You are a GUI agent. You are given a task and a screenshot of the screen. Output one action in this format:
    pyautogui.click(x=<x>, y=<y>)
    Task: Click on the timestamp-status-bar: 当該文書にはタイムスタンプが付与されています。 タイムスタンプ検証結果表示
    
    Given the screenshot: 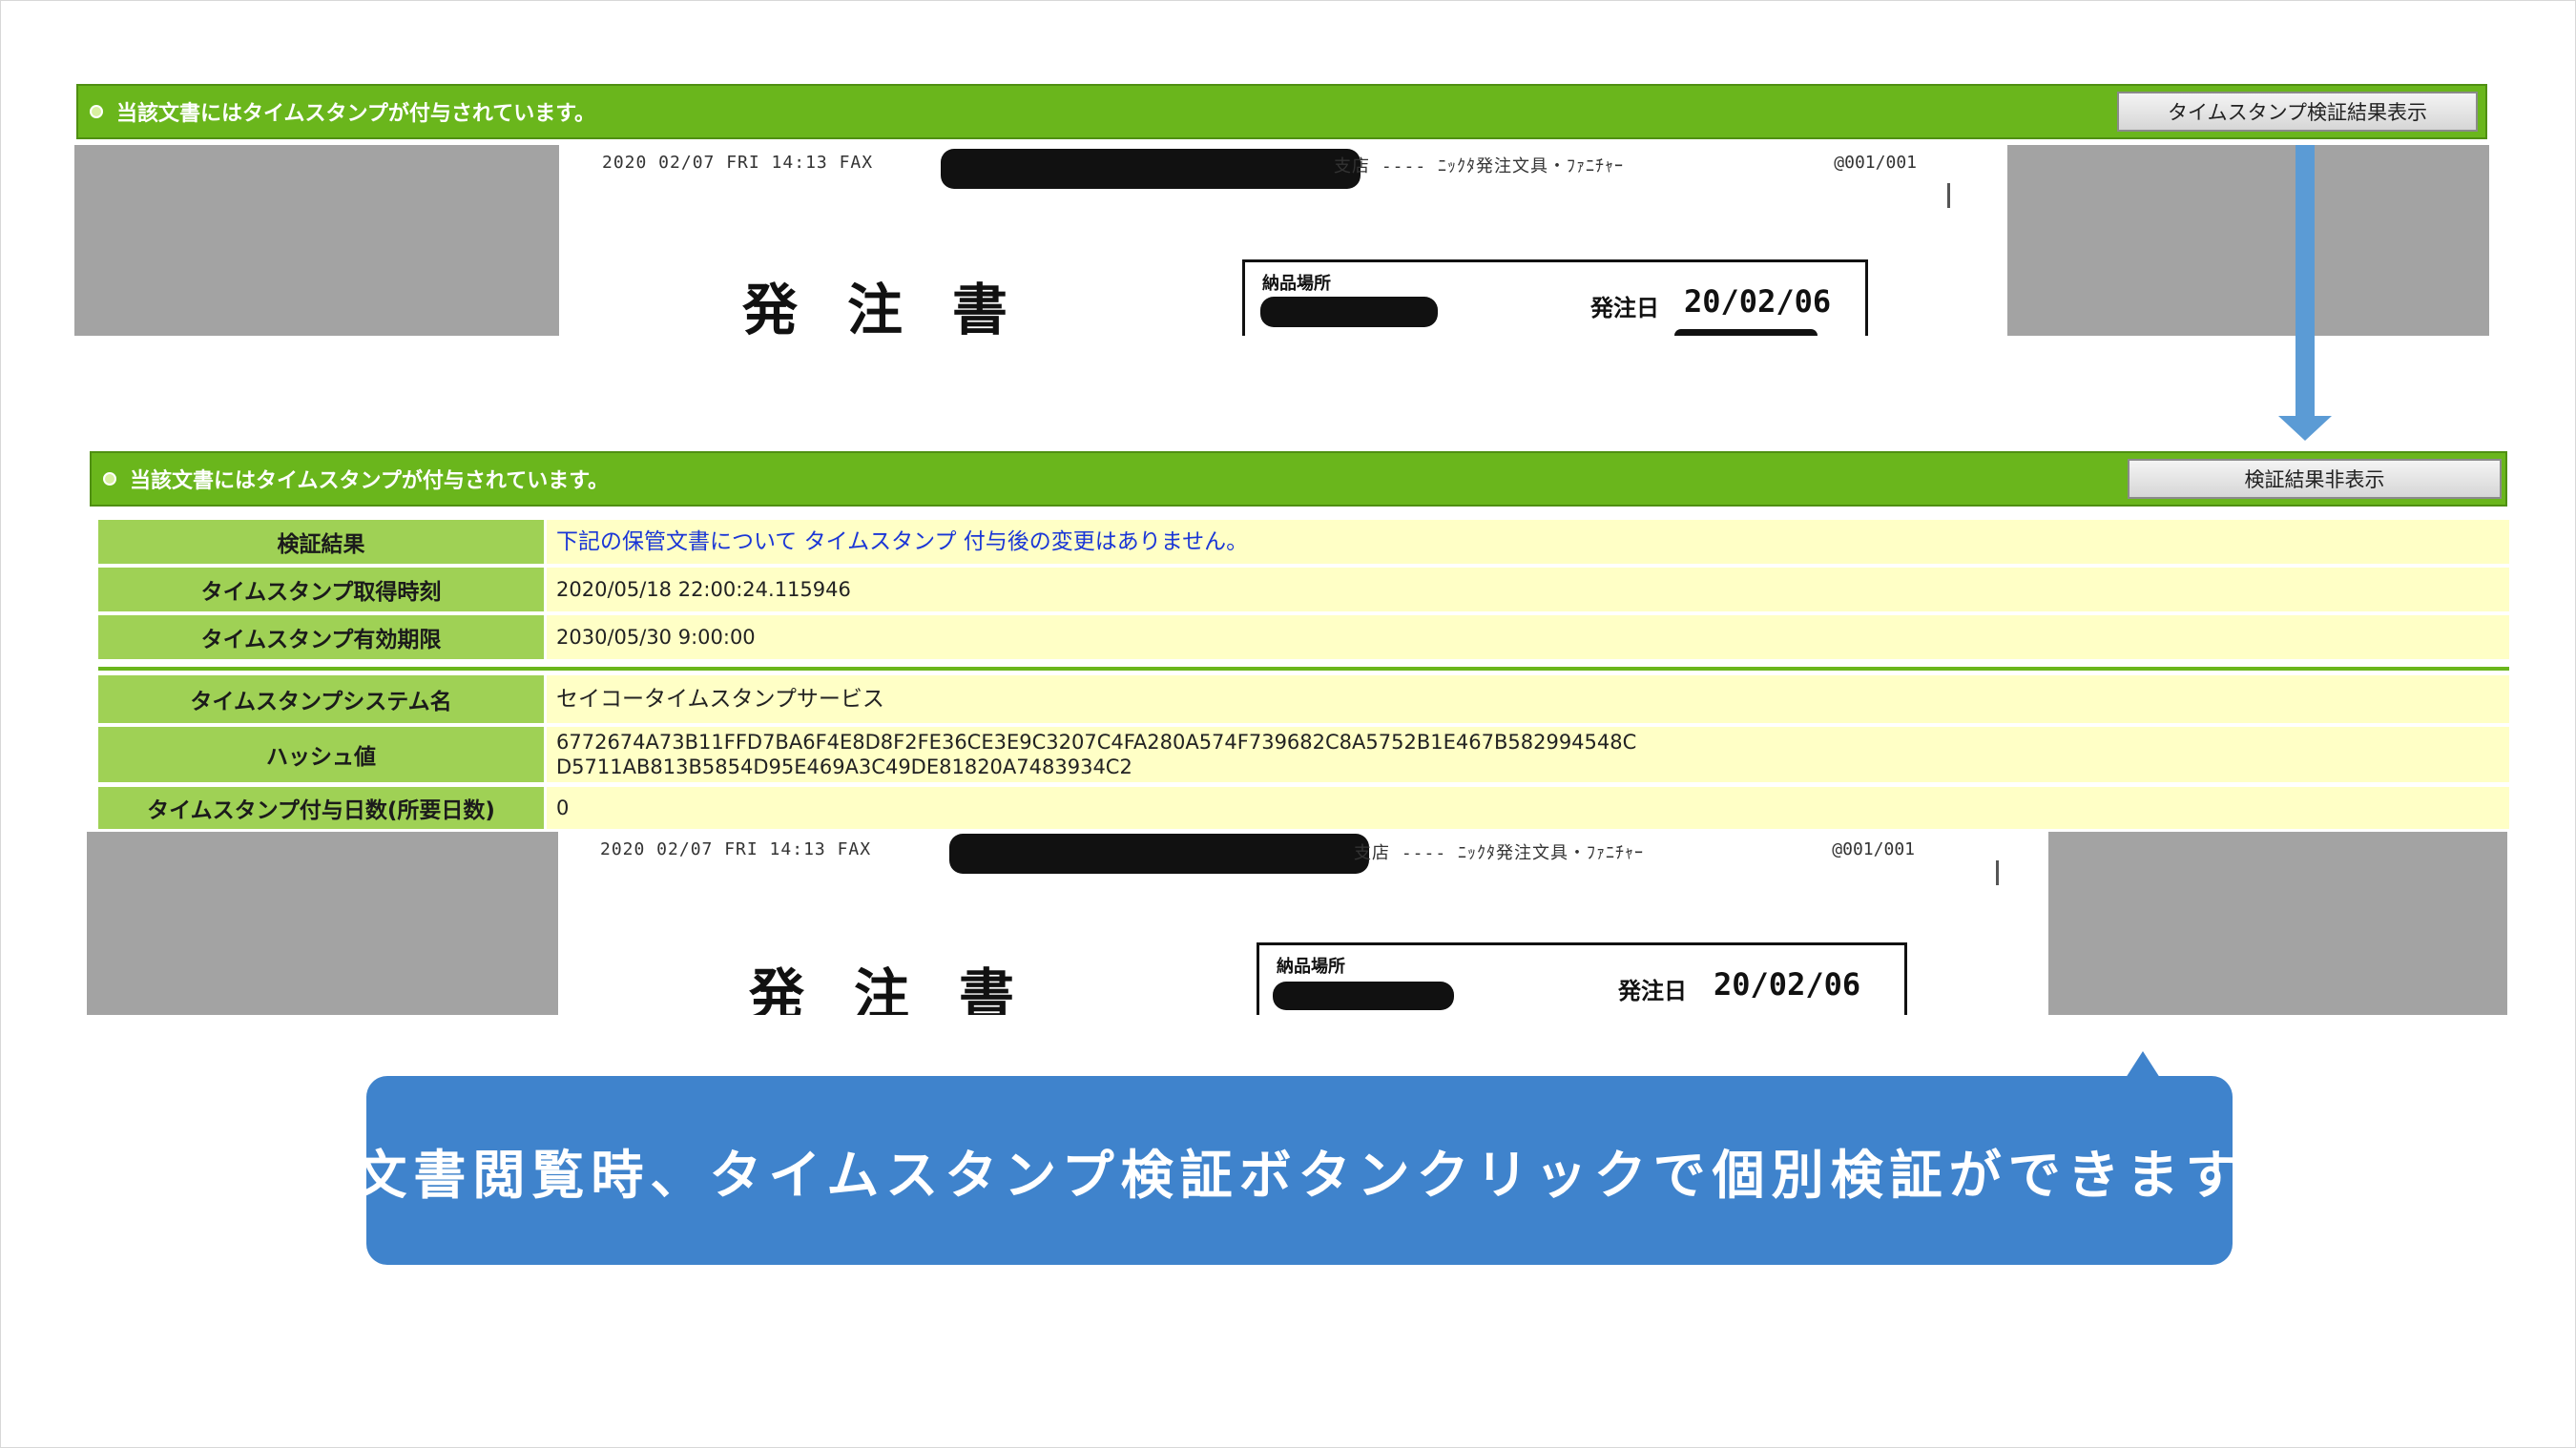 What is the action you would take?
    pyautogui.click(x=1281, y=111)
    